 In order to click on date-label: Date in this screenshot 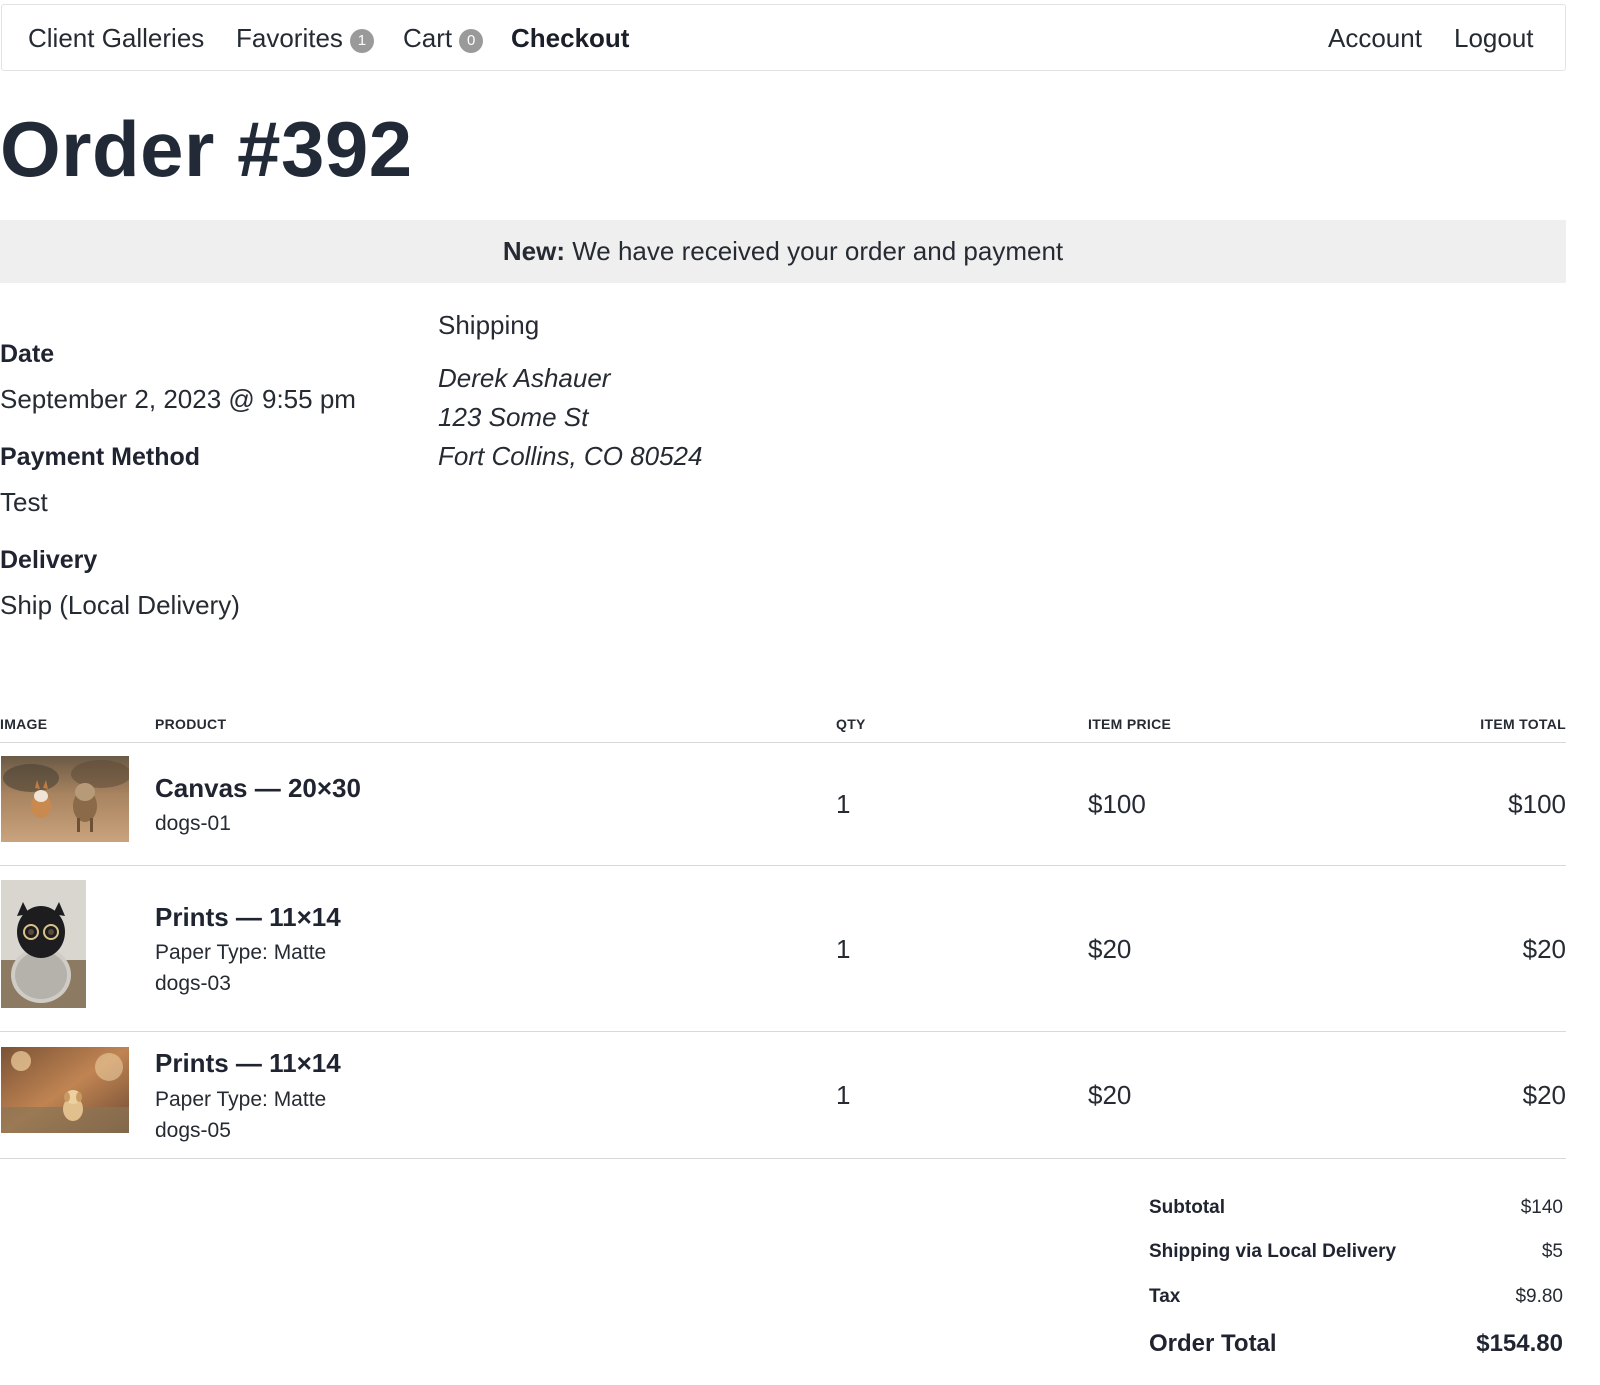, I will do `click(27, 354)`.